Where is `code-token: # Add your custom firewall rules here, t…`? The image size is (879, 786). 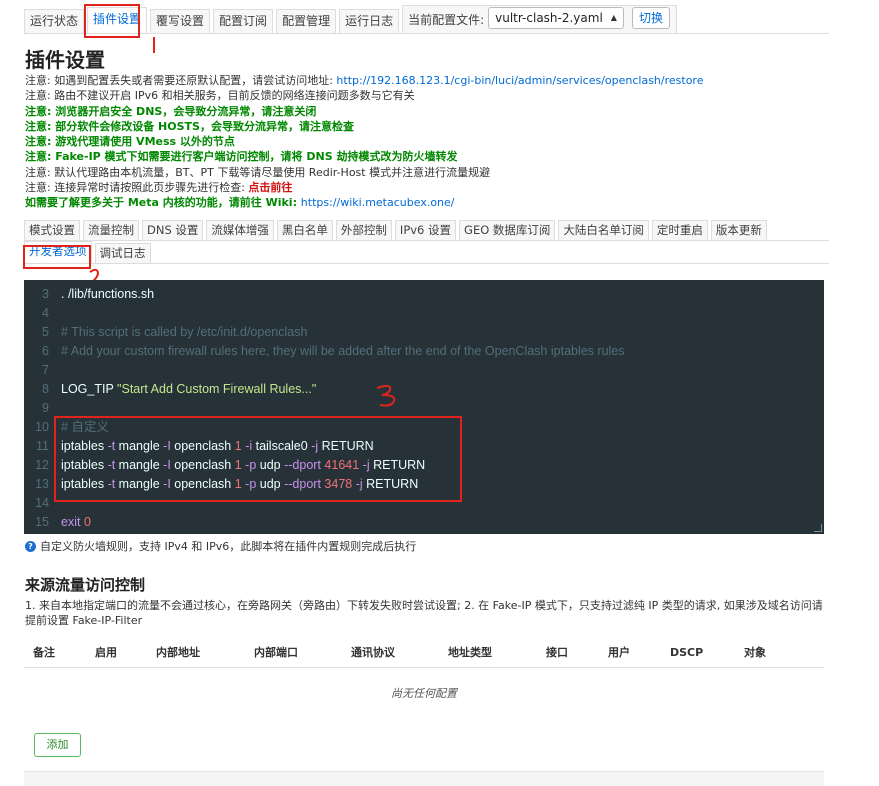 code-token: # Add your custom firewall rules here, t… is located at coordinates (343, 351).